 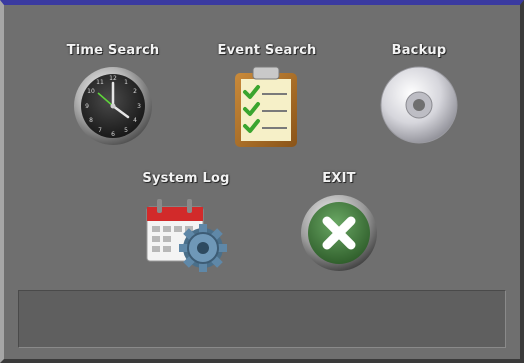 What do you see at coordinates (126, 130) in the screenshot?
I see `svg-text: 5` at bounding box center [126, 130].